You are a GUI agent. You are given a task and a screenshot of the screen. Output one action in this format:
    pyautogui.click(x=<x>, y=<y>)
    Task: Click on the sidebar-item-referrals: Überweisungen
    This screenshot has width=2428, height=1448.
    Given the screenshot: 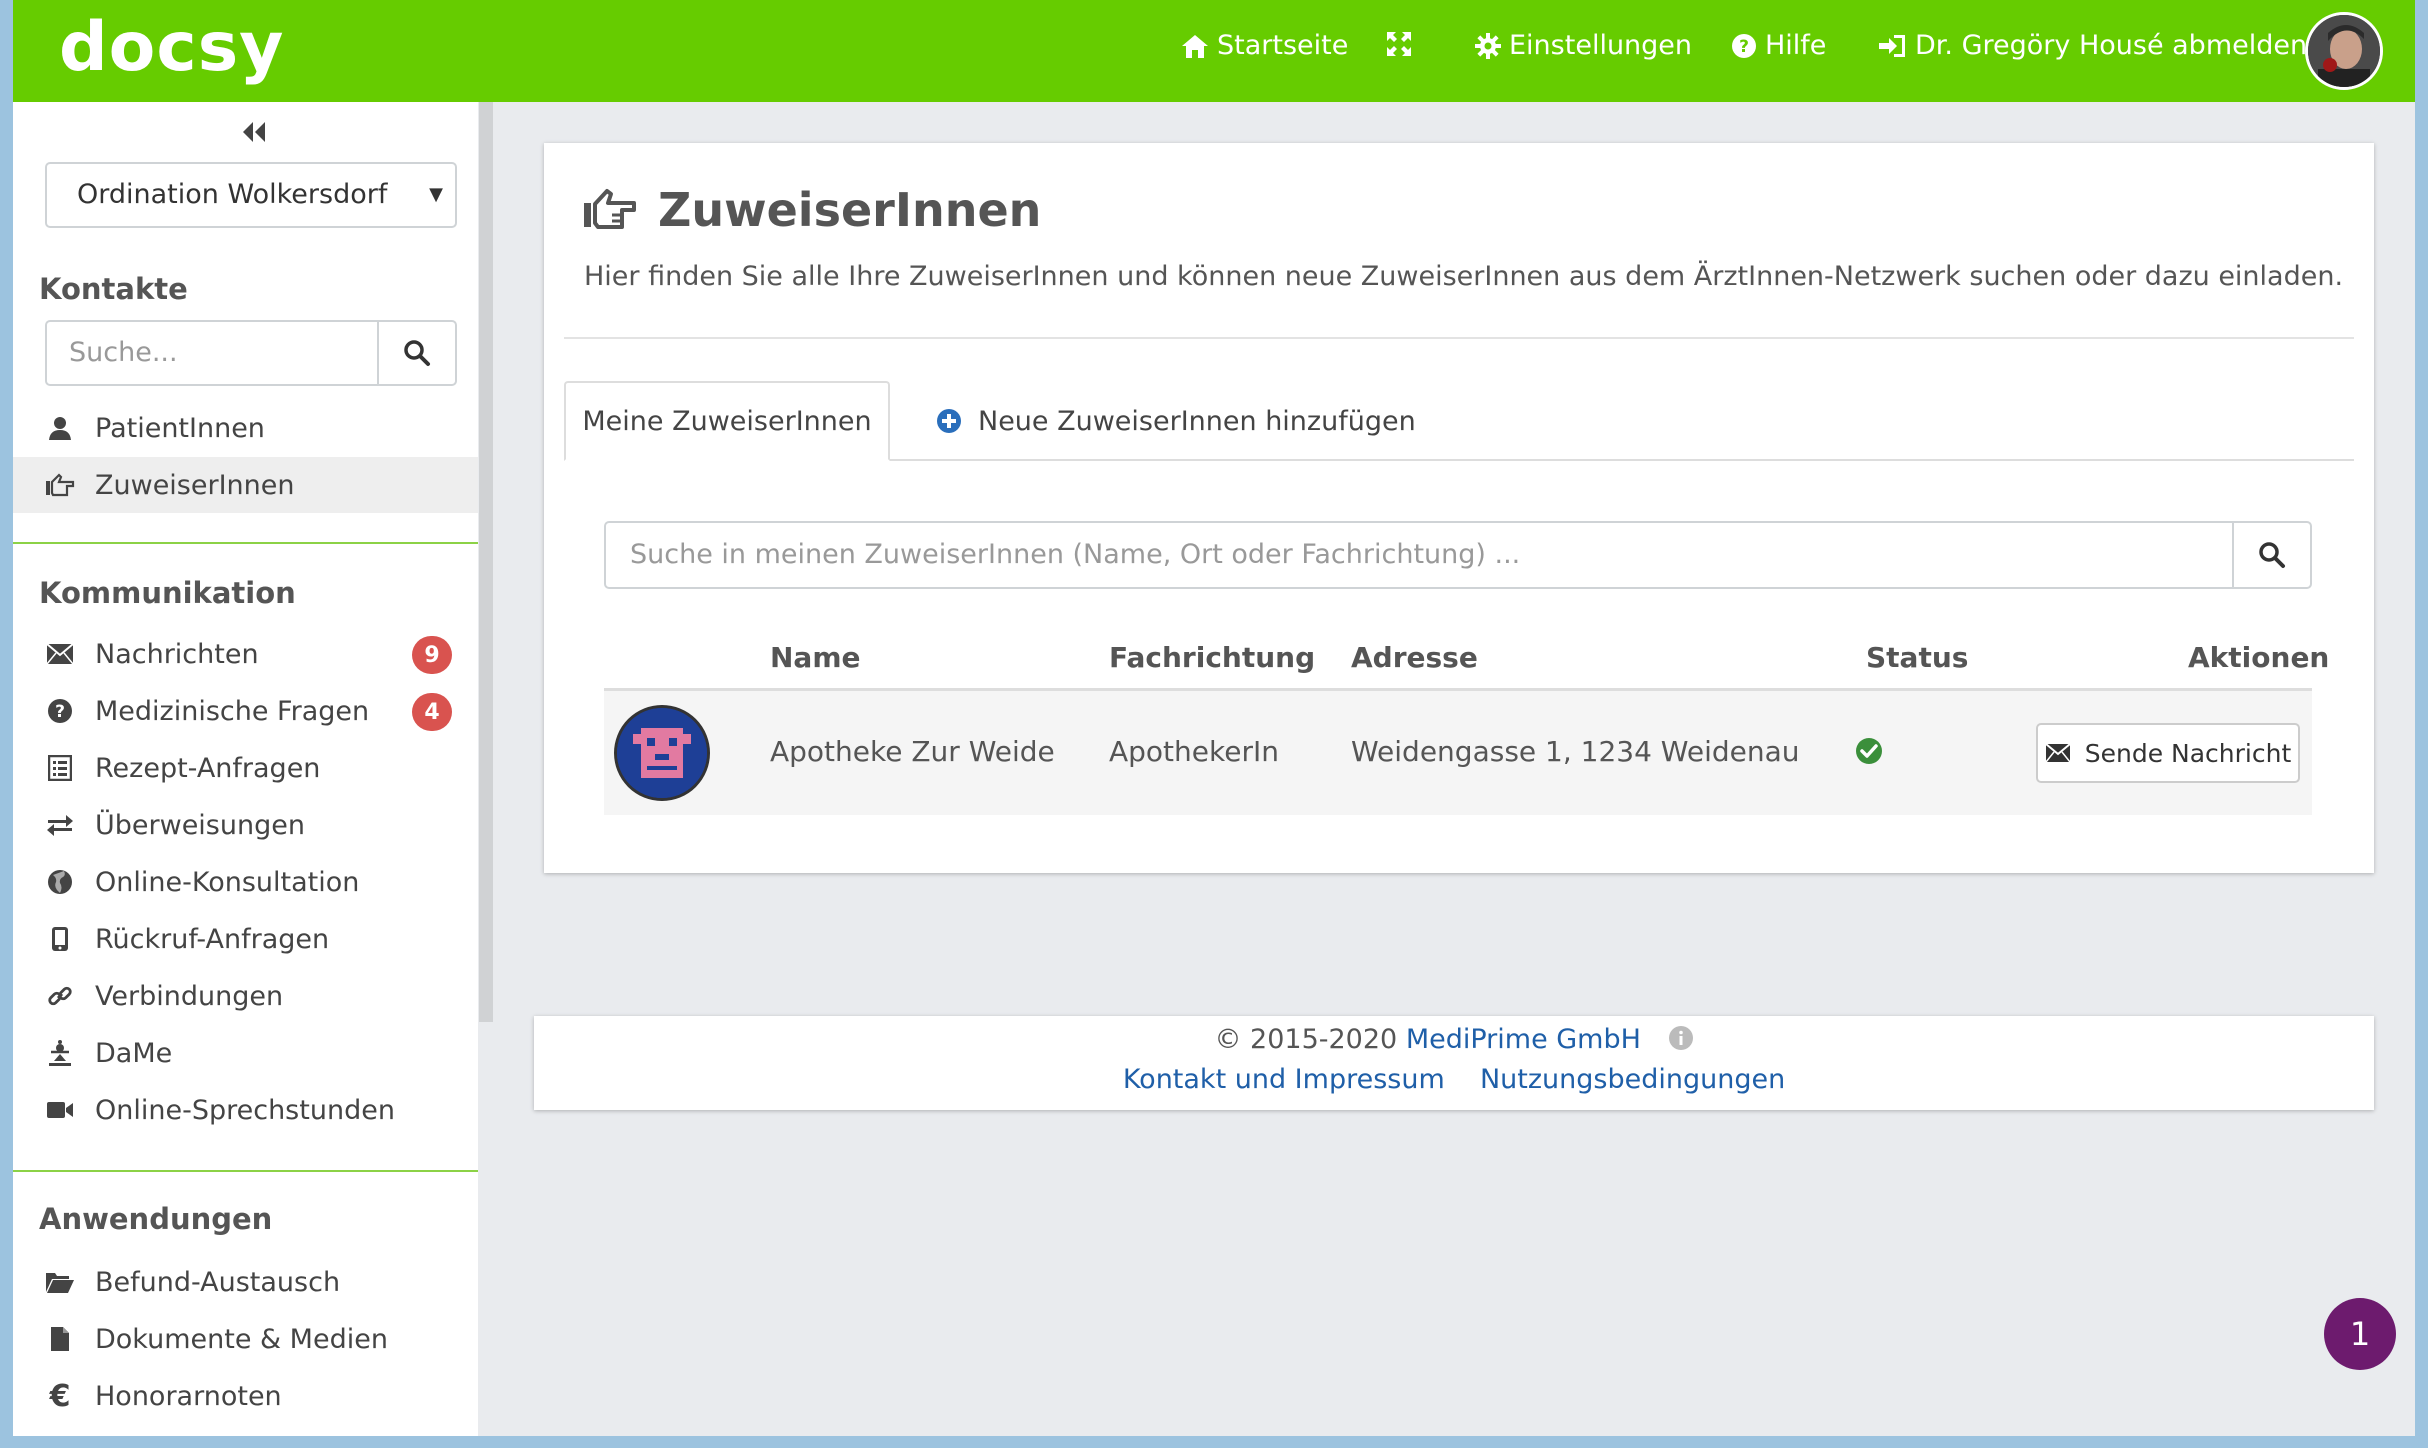 What is the action you would take?
    pyautogui.click(x=245, y=825)
    